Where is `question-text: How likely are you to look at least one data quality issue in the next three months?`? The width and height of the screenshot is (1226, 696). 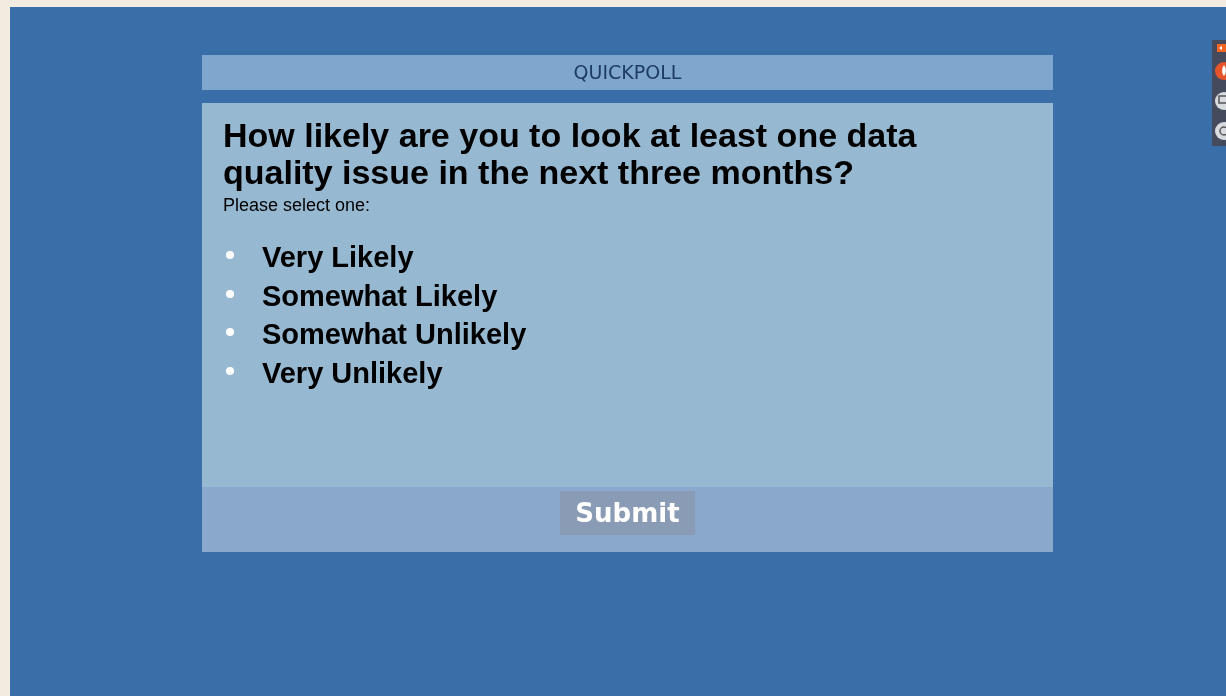 question-text: How likely are you to look at least one data quality issue in the next three months? is located at coordinates (570, 154).